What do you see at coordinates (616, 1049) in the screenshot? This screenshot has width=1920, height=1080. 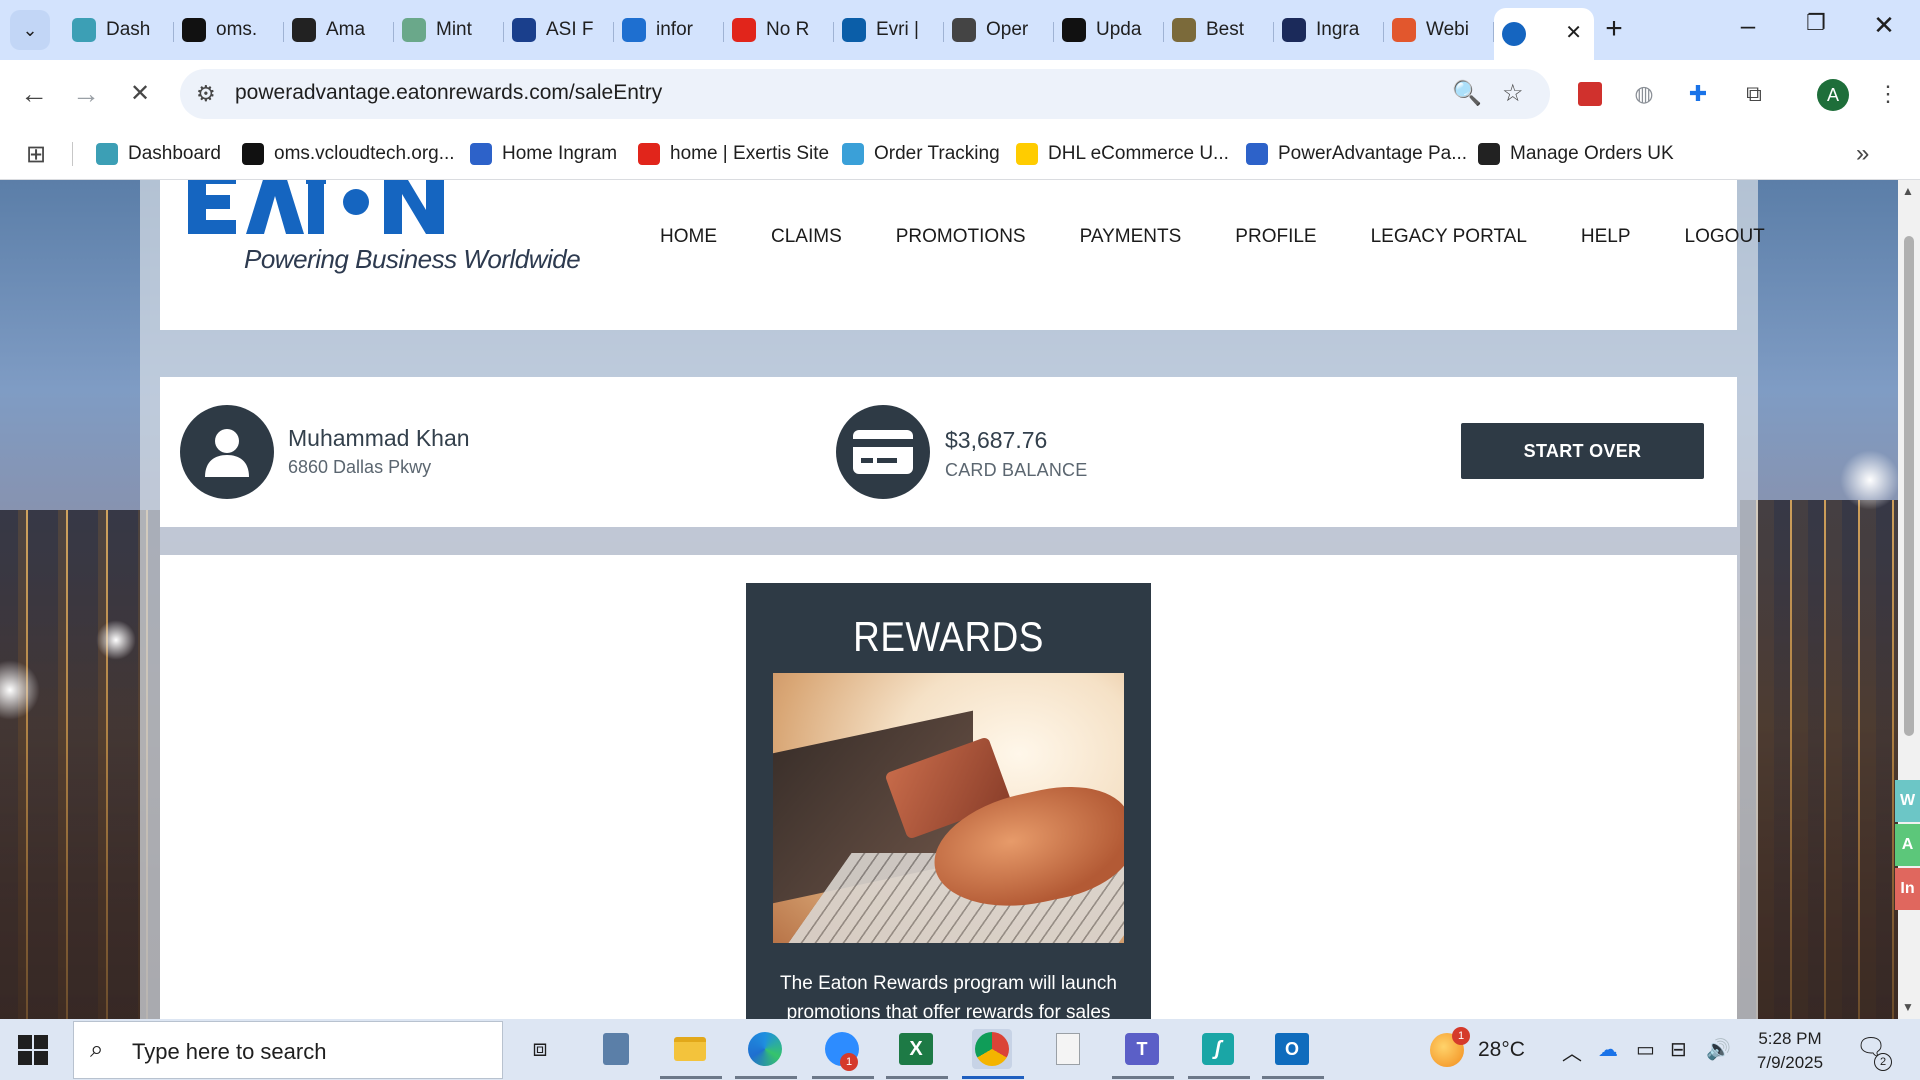 I see `calculator-icon` at bounding box center [616, 1049].